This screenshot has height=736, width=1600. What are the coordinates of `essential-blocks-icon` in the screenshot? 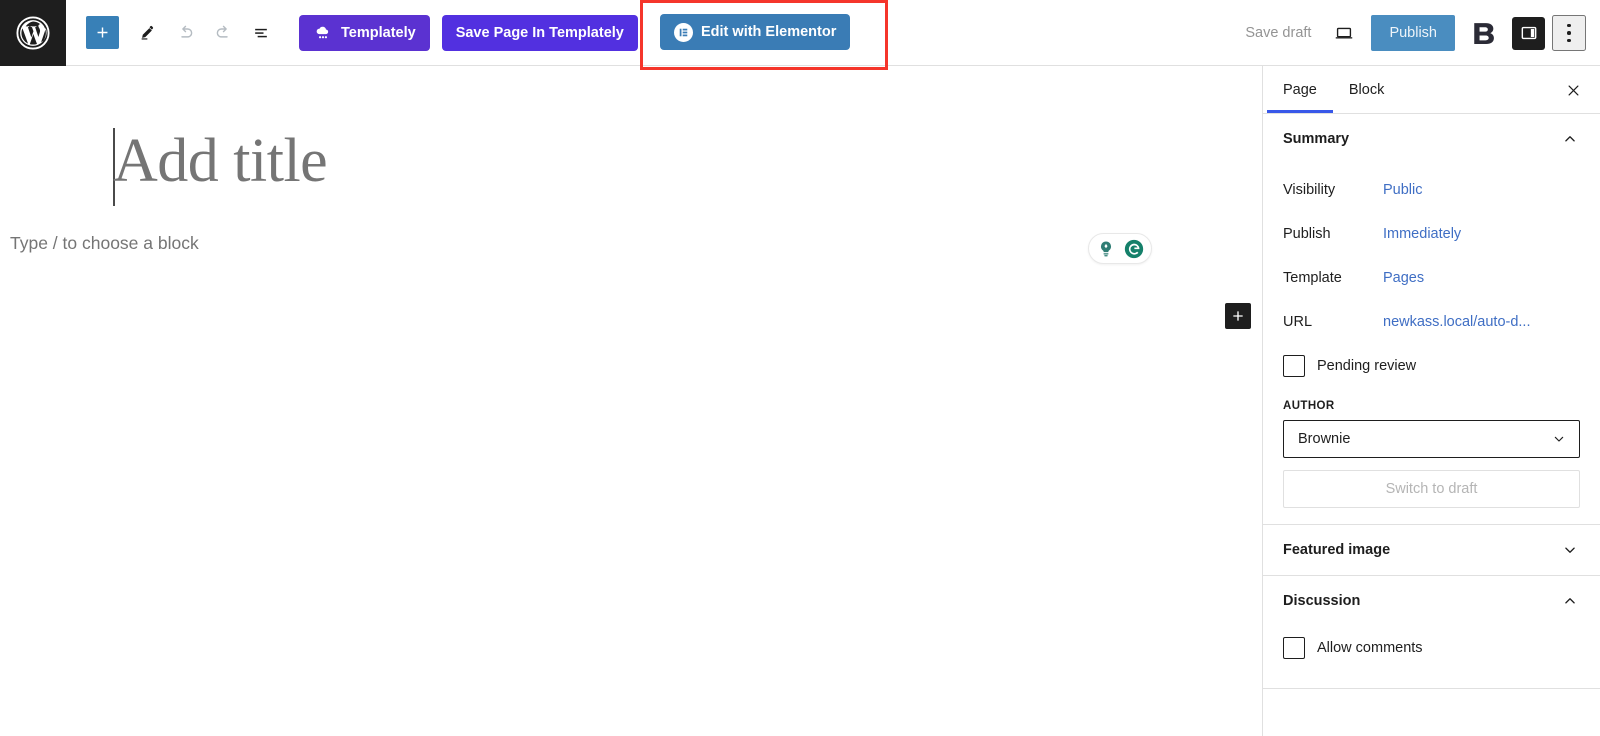 It's located at (1483, 33).